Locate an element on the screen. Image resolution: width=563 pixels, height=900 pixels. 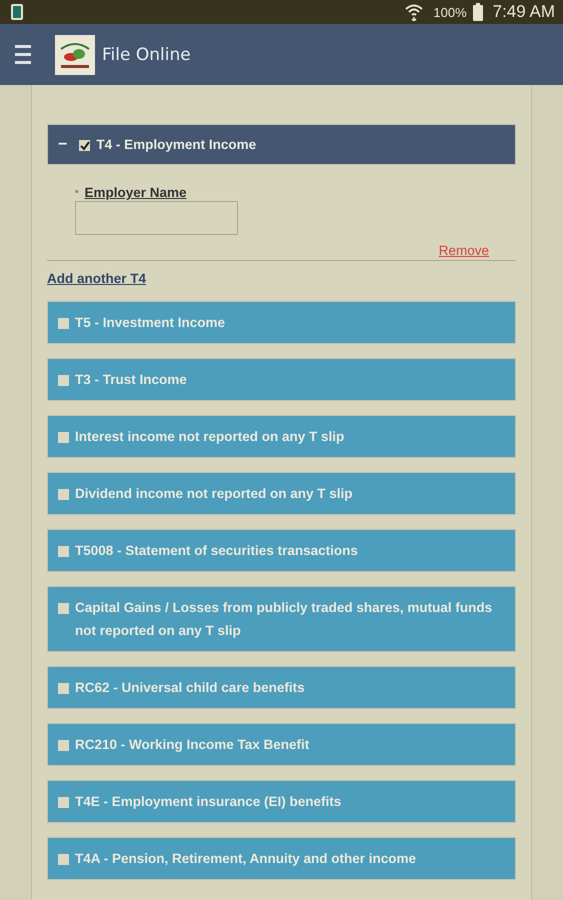
section-header: − T4 - Employment Income is located at coordinates (281, 144).